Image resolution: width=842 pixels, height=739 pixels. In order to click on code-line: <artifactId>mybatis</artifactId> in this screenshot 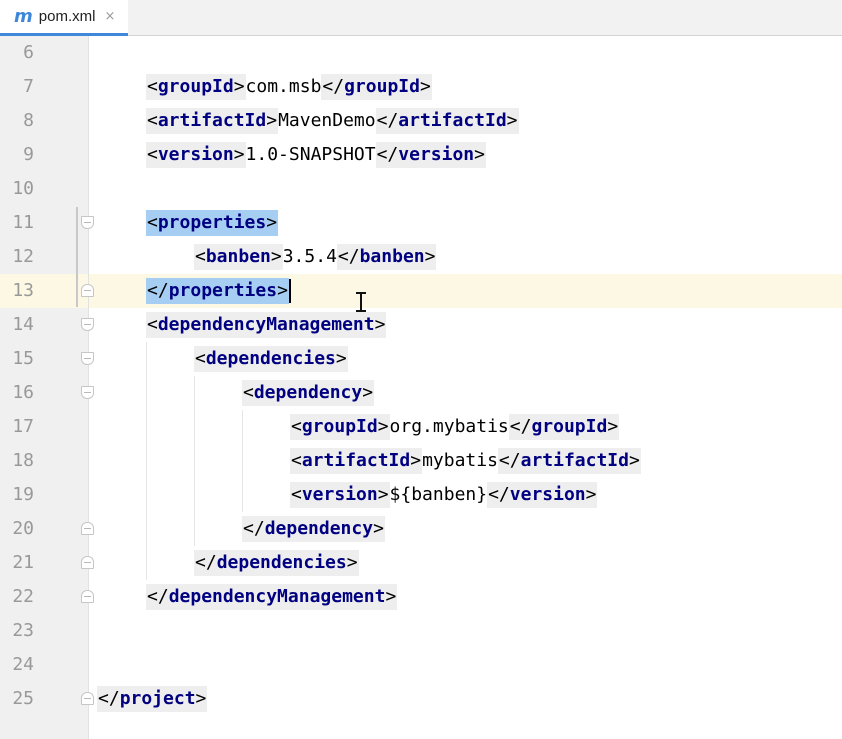, I will do `click(465, 461)`.